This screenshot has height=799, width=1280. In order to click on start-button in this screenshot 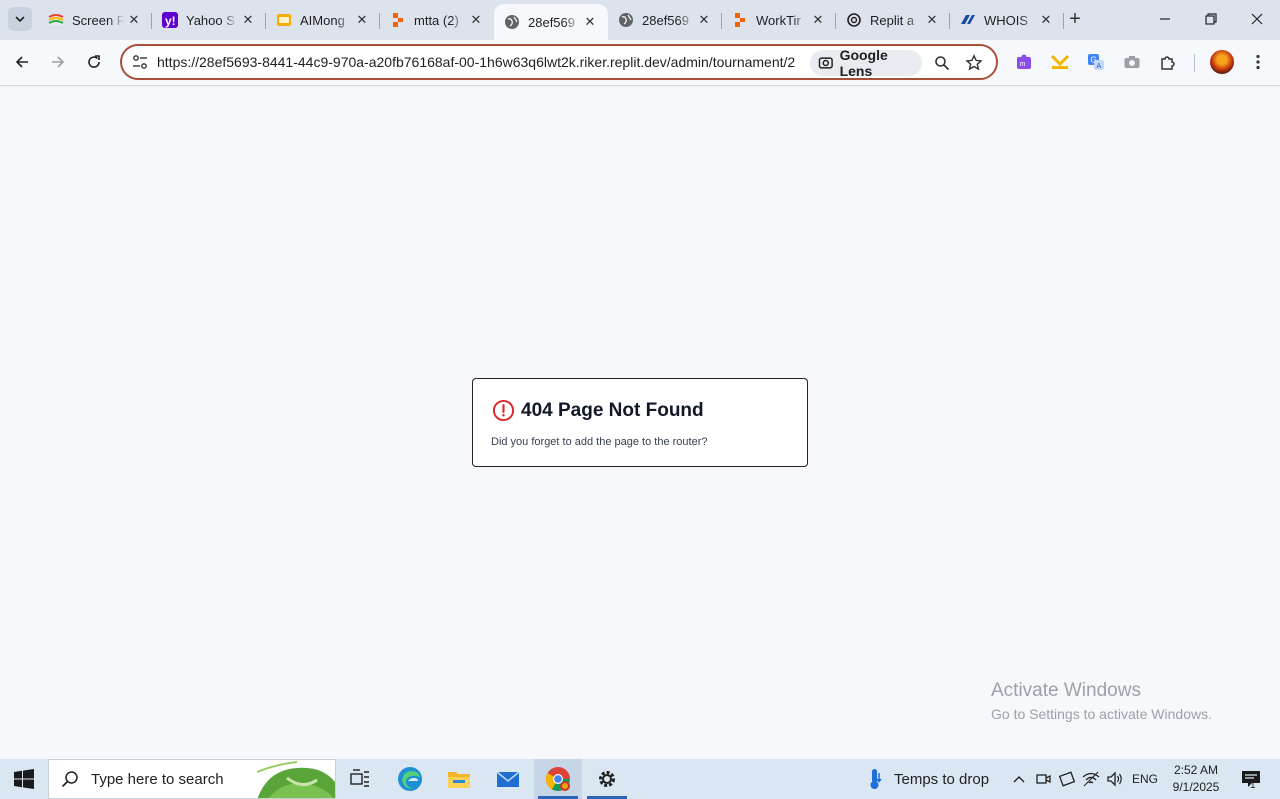, I will do `click(24, 779)`.